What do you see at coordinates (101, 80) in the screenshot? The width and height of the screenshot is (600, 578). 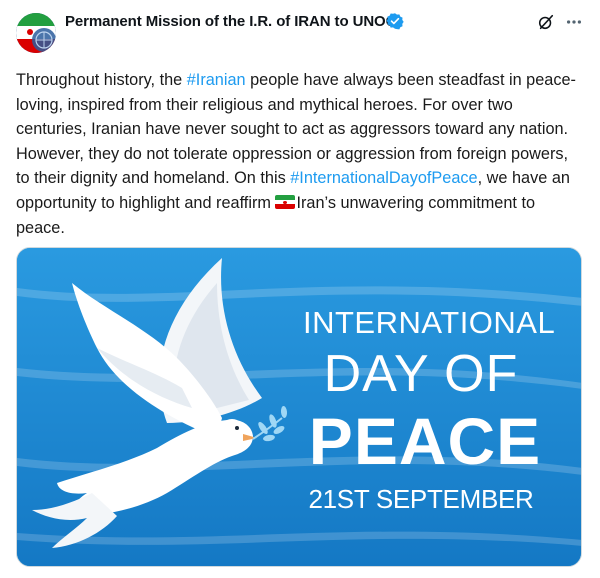 I see `post-text-part: Throughout history, the` at bounding box center [101, 80].